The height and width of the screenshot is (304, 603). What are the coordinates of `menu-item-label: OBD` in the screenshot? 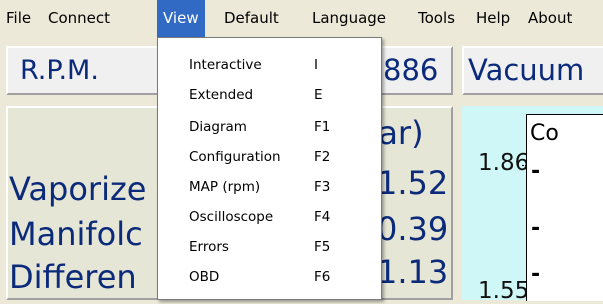 It's located at (204, 277).